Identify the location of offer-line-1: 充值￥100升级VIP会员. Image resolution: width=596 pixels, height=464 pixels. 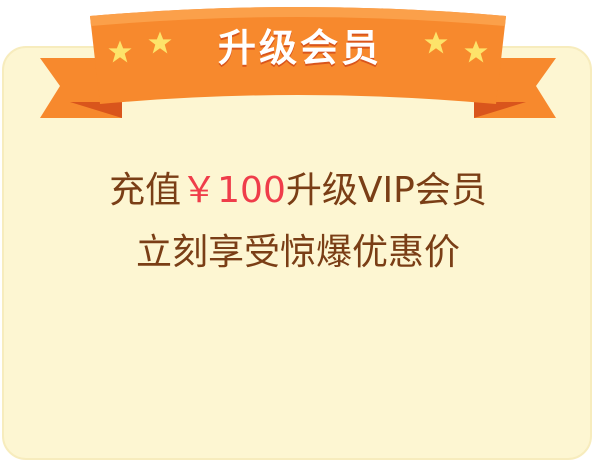
(298, 191).